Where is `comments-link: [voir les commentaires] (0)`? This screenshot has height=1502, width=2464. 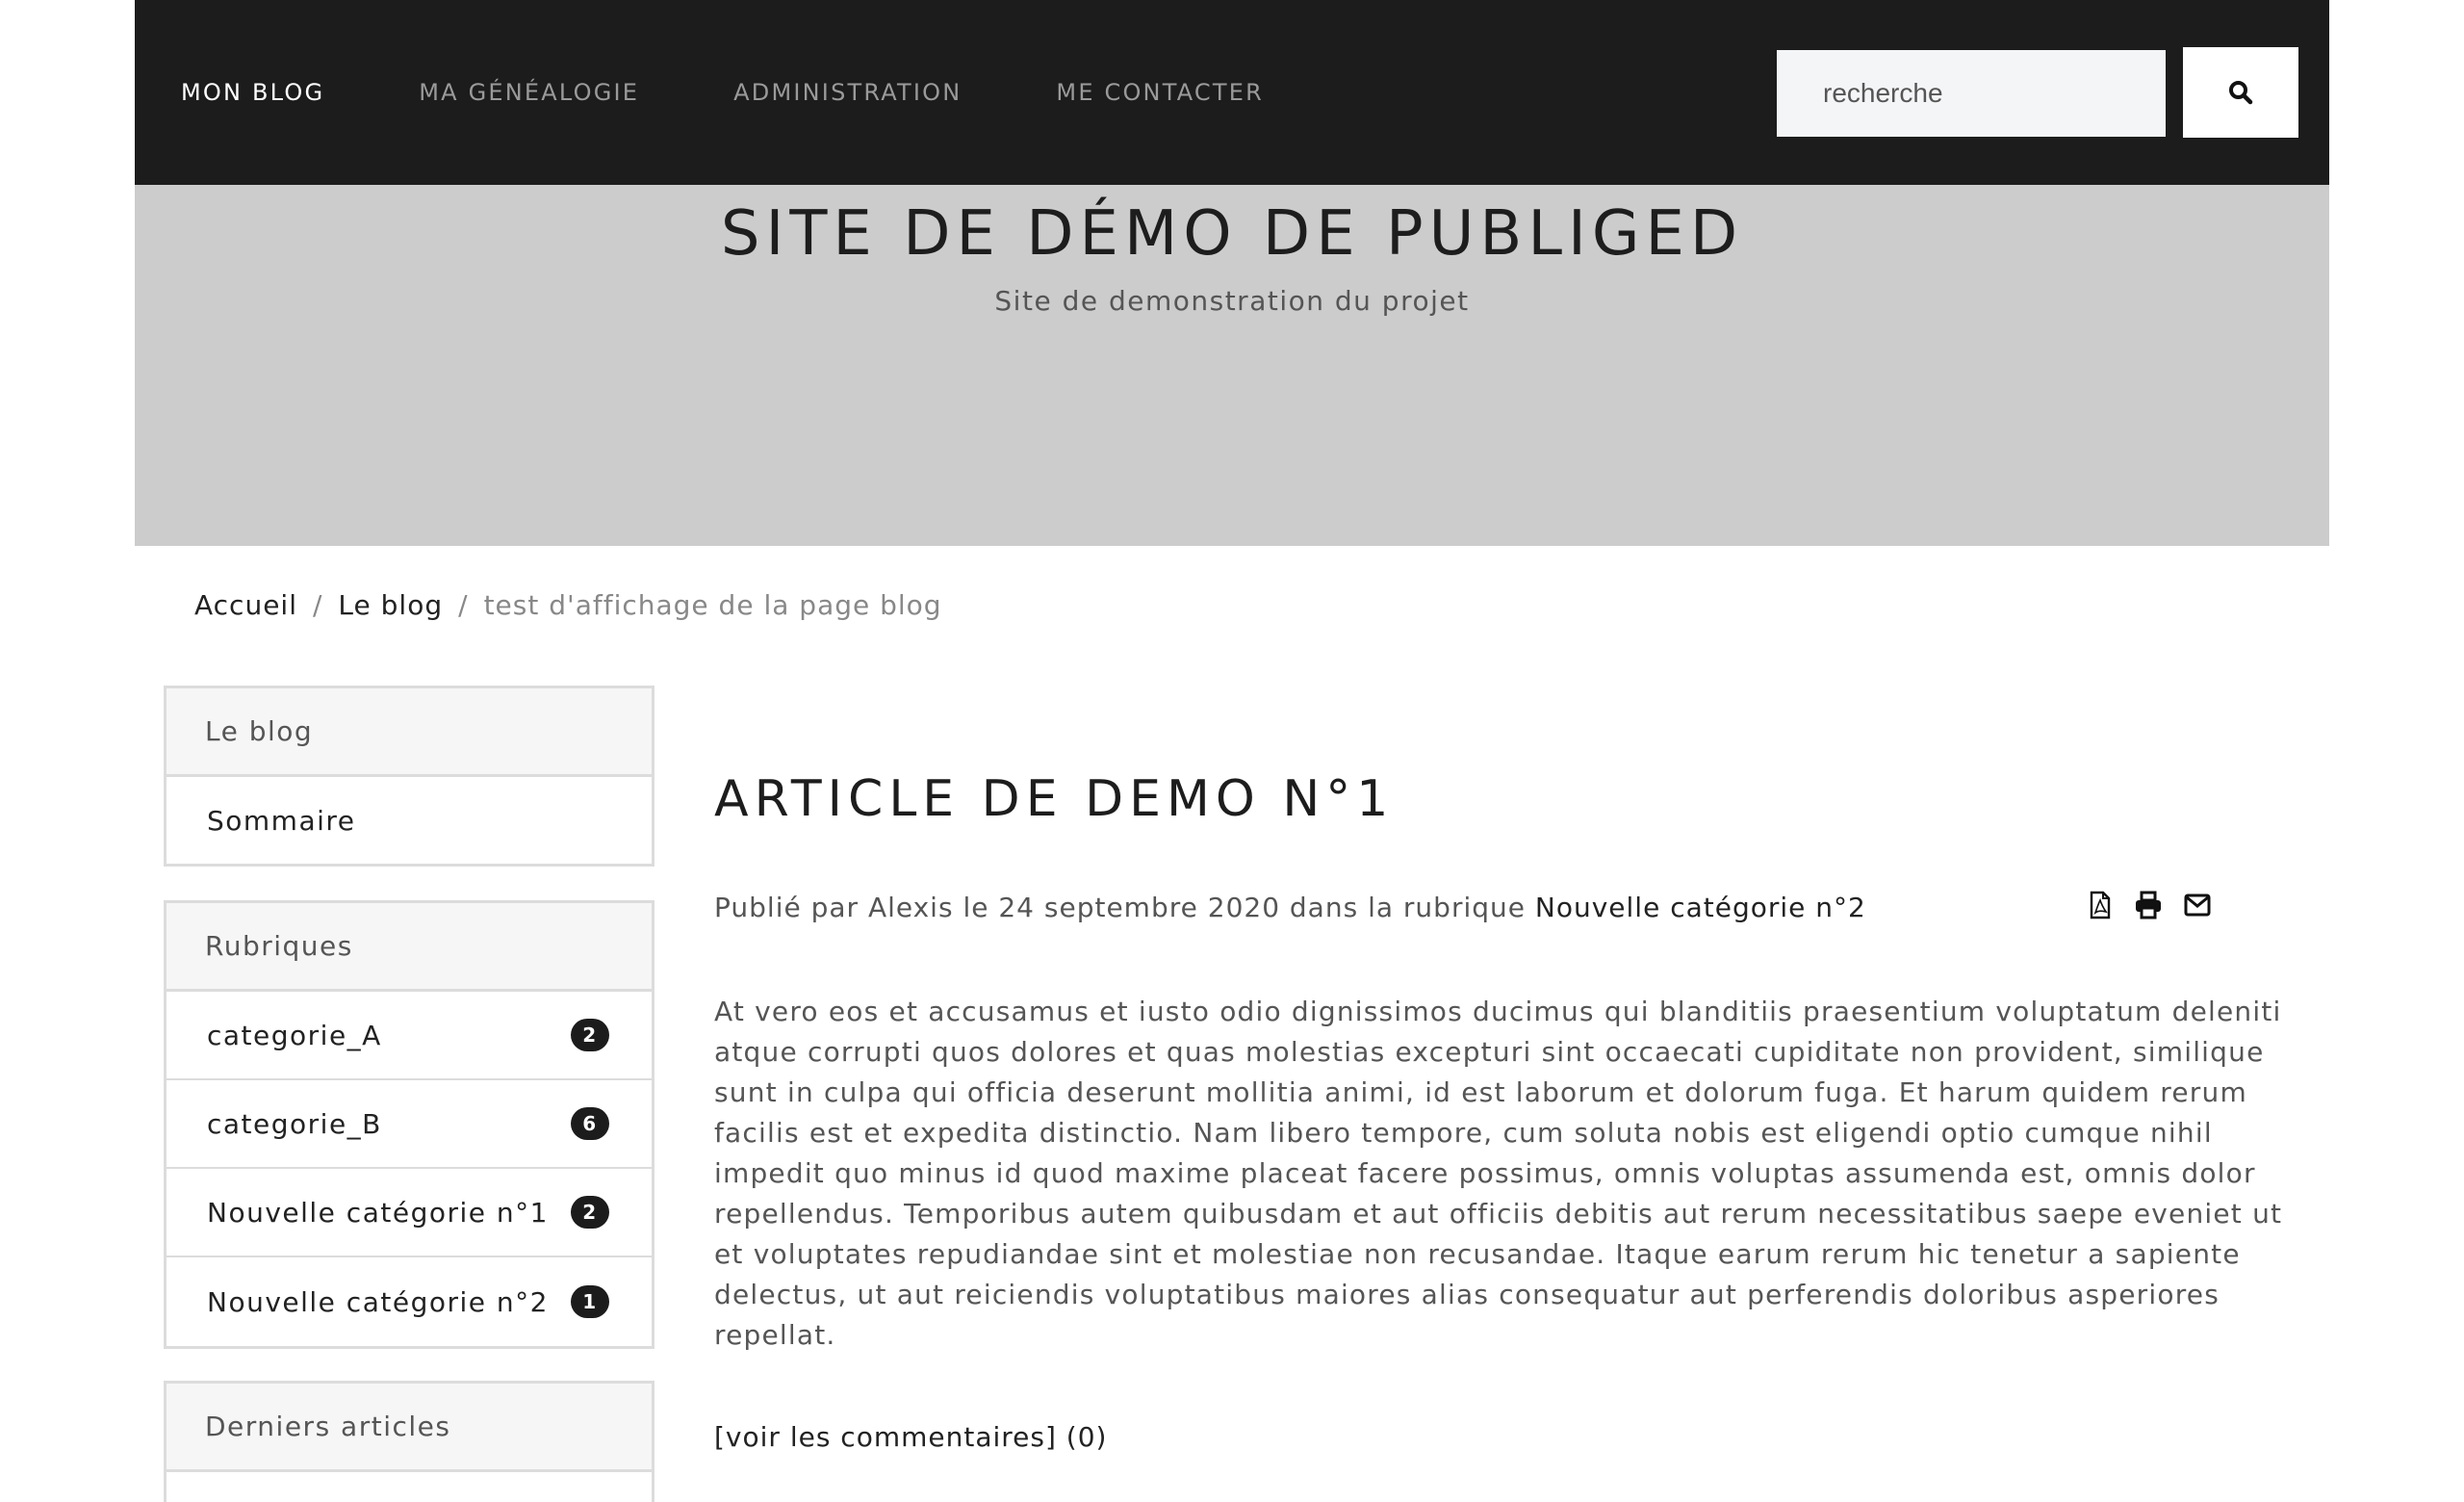 comments-link: [voir les commentaires] (0) is located at coordinates (910, 1437).